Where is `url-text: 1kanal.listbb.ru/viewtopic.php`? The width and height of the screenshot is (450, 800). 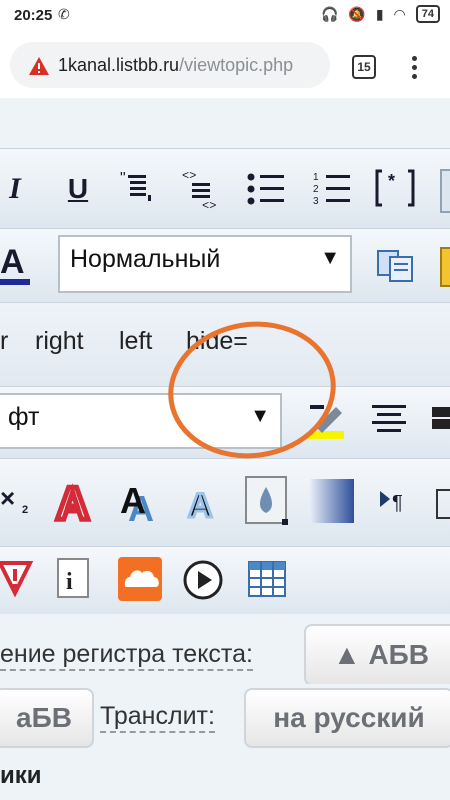 url-text: 1kanal.listbb.ru/viewtopic.php is located at coordinates (193, 65).